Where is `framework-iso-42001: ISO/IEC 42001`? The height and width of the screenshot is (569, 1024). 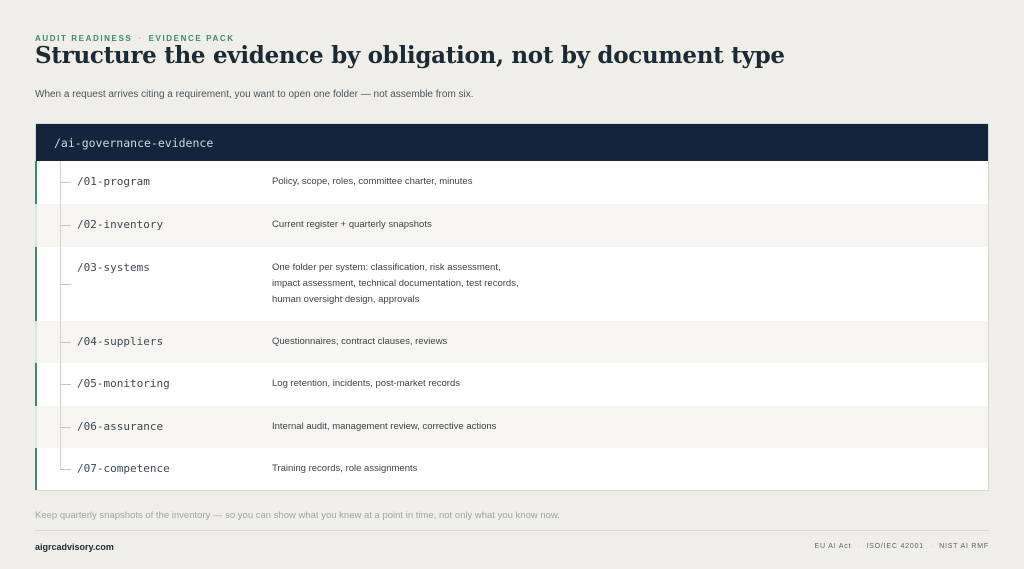
framework-iso-42001: ISO/IEC 42001 is located at coordinates (895, 546).